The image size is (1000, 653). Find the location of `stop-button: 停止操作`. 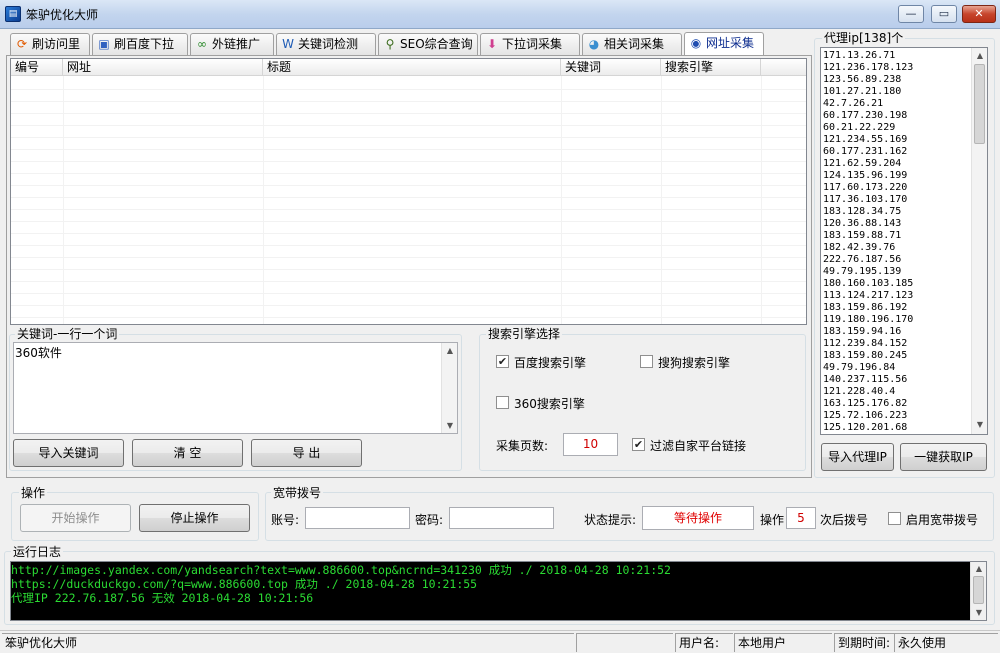

stop-button: 停止操作 is located at coordinates (194, 518).